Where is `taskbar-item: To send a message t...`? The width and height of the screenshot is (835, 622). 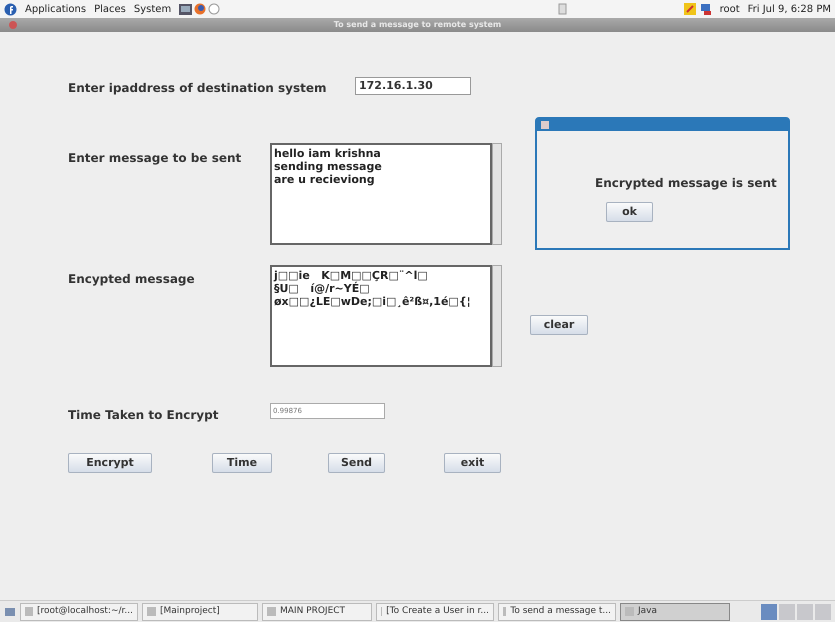
taskbar-item: To send a message t... is located at coordinates (557, 611).